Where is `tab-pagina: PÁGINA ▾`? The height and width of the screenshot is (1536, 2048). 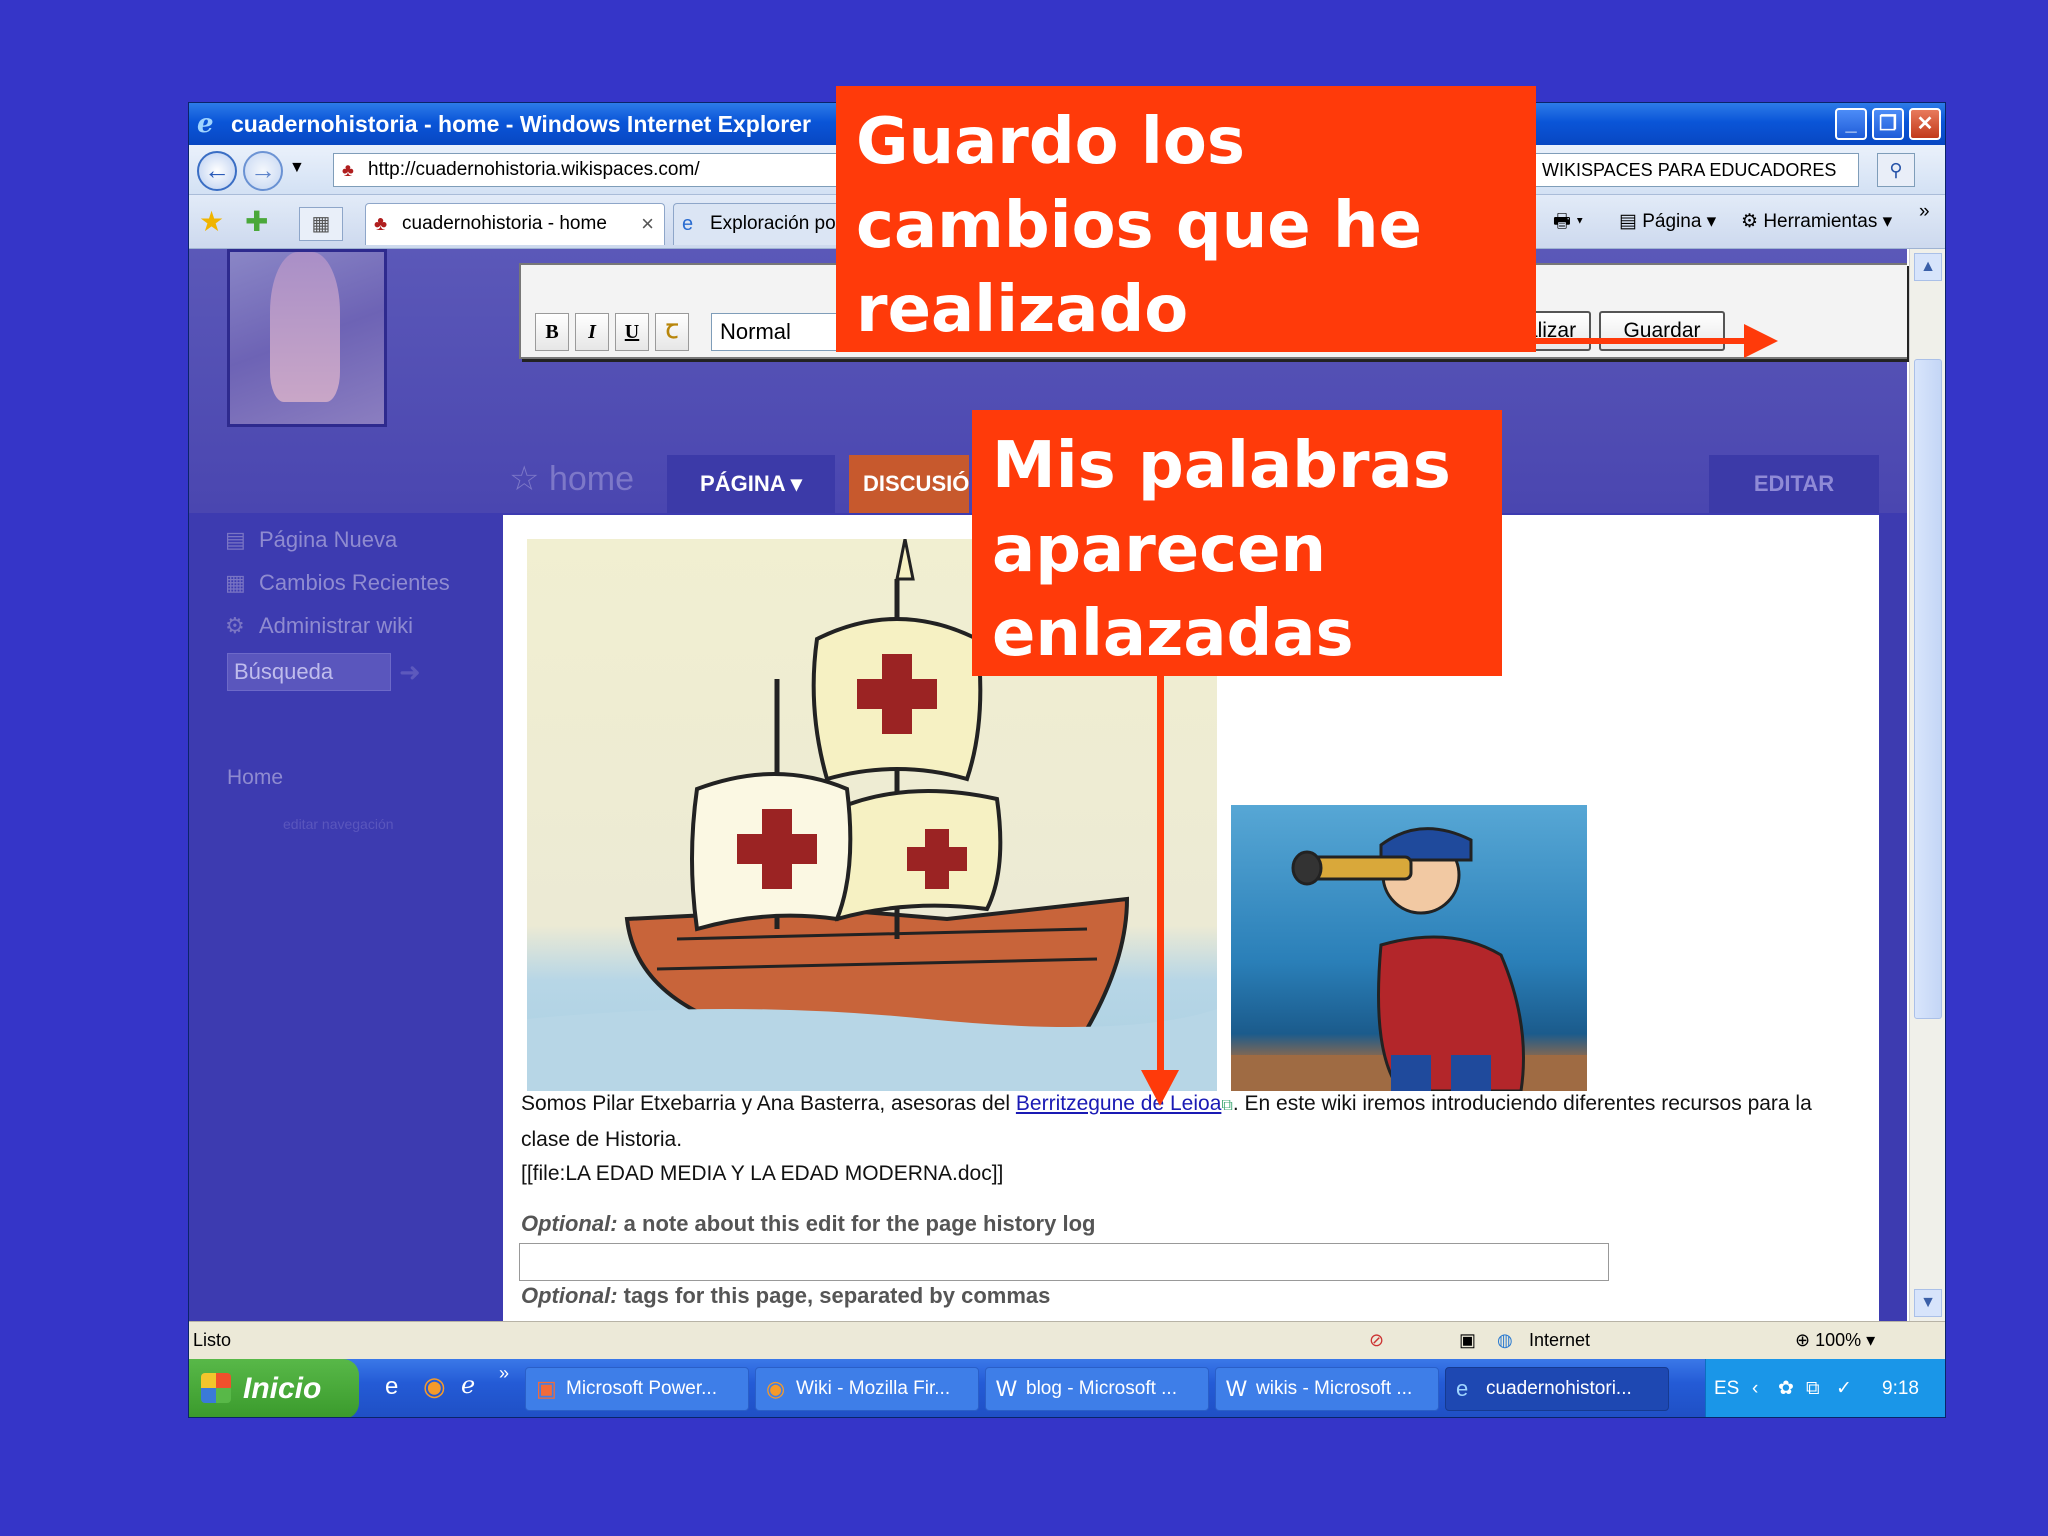
tab-pagina: PÁGINA ▾ is located at coordinates (751, 484).